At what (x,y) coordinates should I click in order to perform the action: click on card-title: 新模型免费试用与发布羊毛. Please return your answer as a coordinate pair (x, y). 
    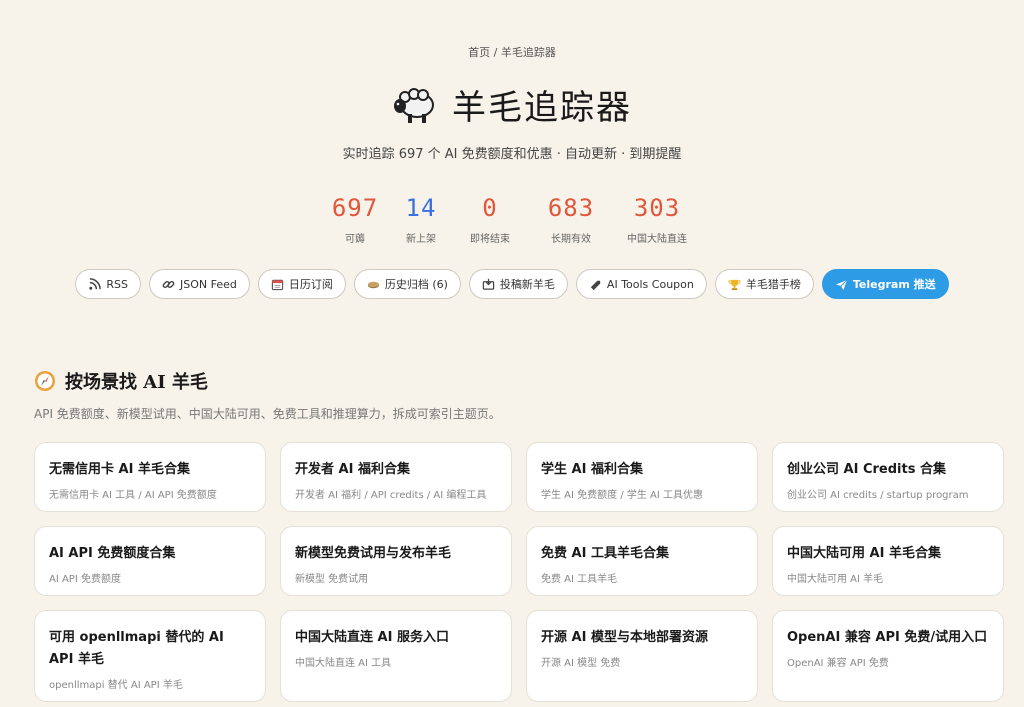
    Looking at the image, I should click on (373, 553).